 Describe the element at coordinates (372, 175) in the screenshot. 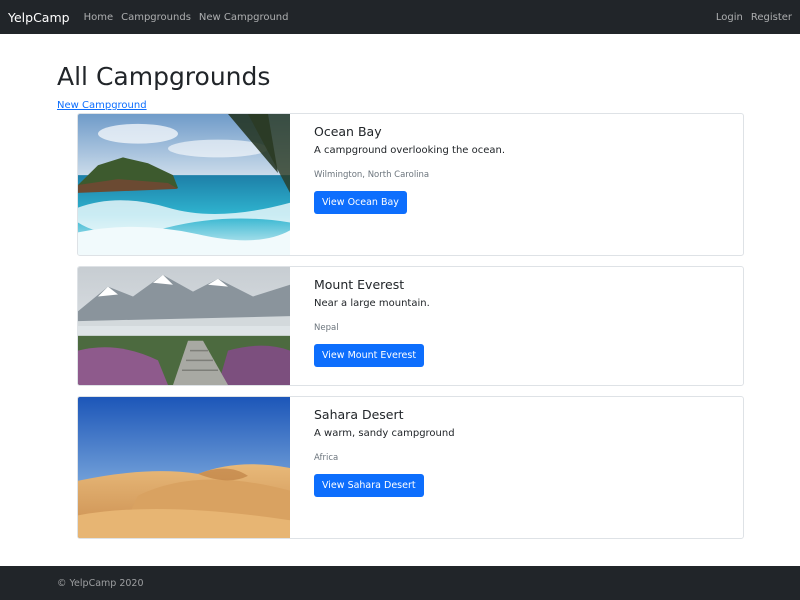

I see `campground-location: Wilmington, North Carolina` at that location.